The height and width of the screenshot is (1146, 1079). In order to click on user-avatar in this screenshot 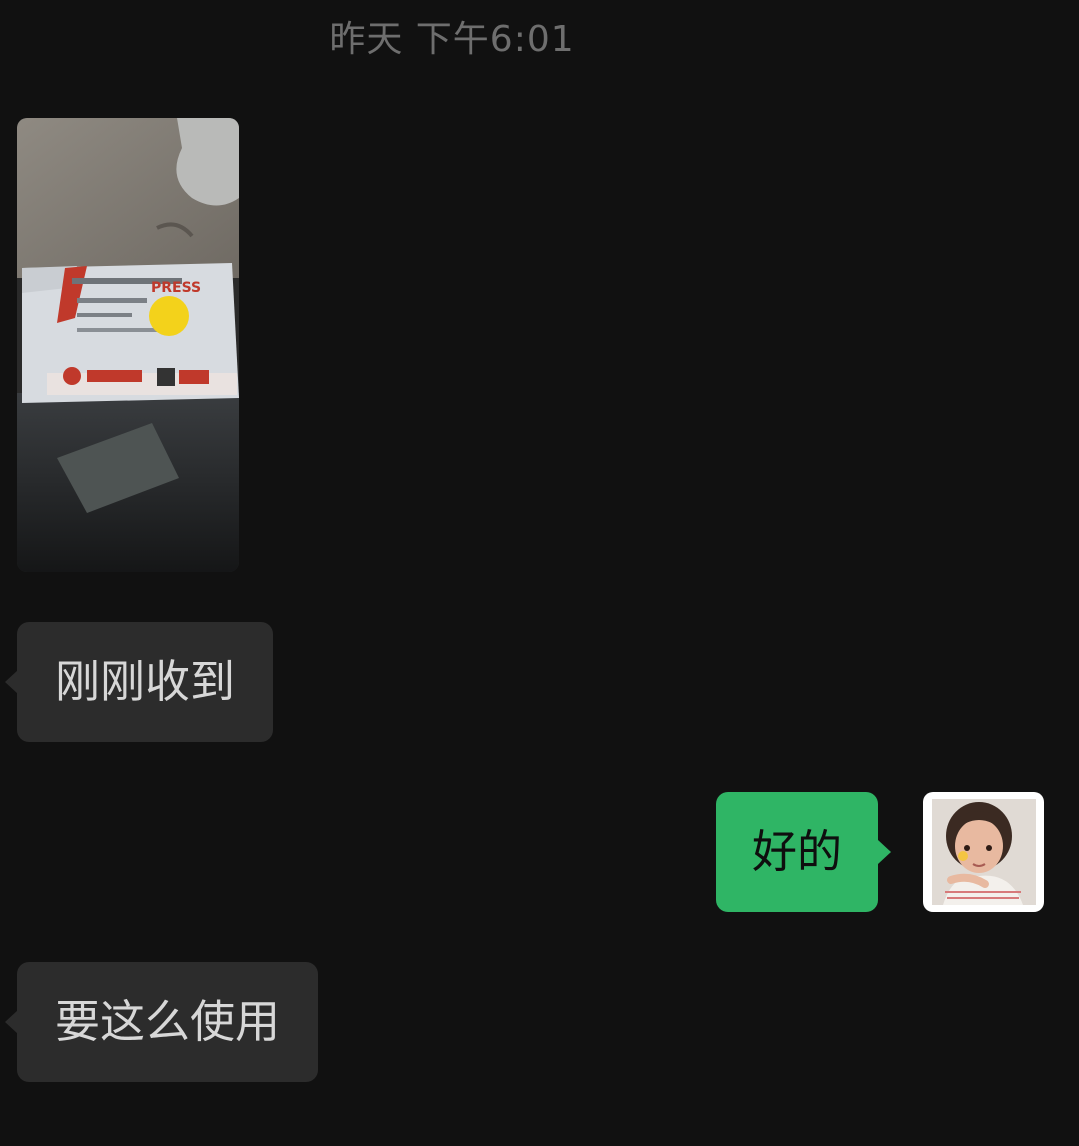, I will do `click(983, 852)`.